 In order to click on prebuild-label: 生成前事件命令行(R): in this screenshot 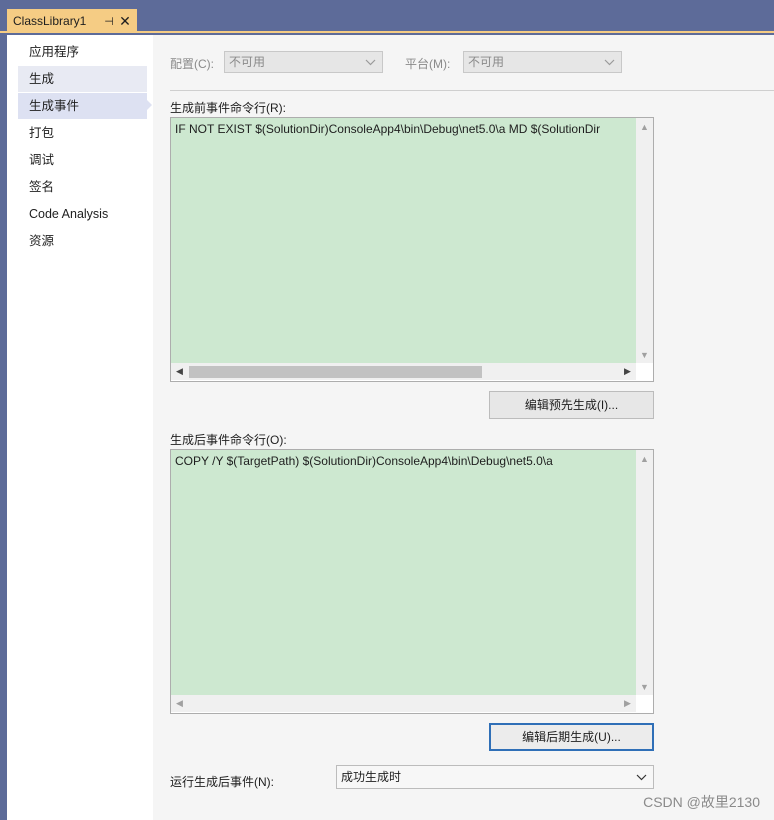, I will do `click(228, 108)`.